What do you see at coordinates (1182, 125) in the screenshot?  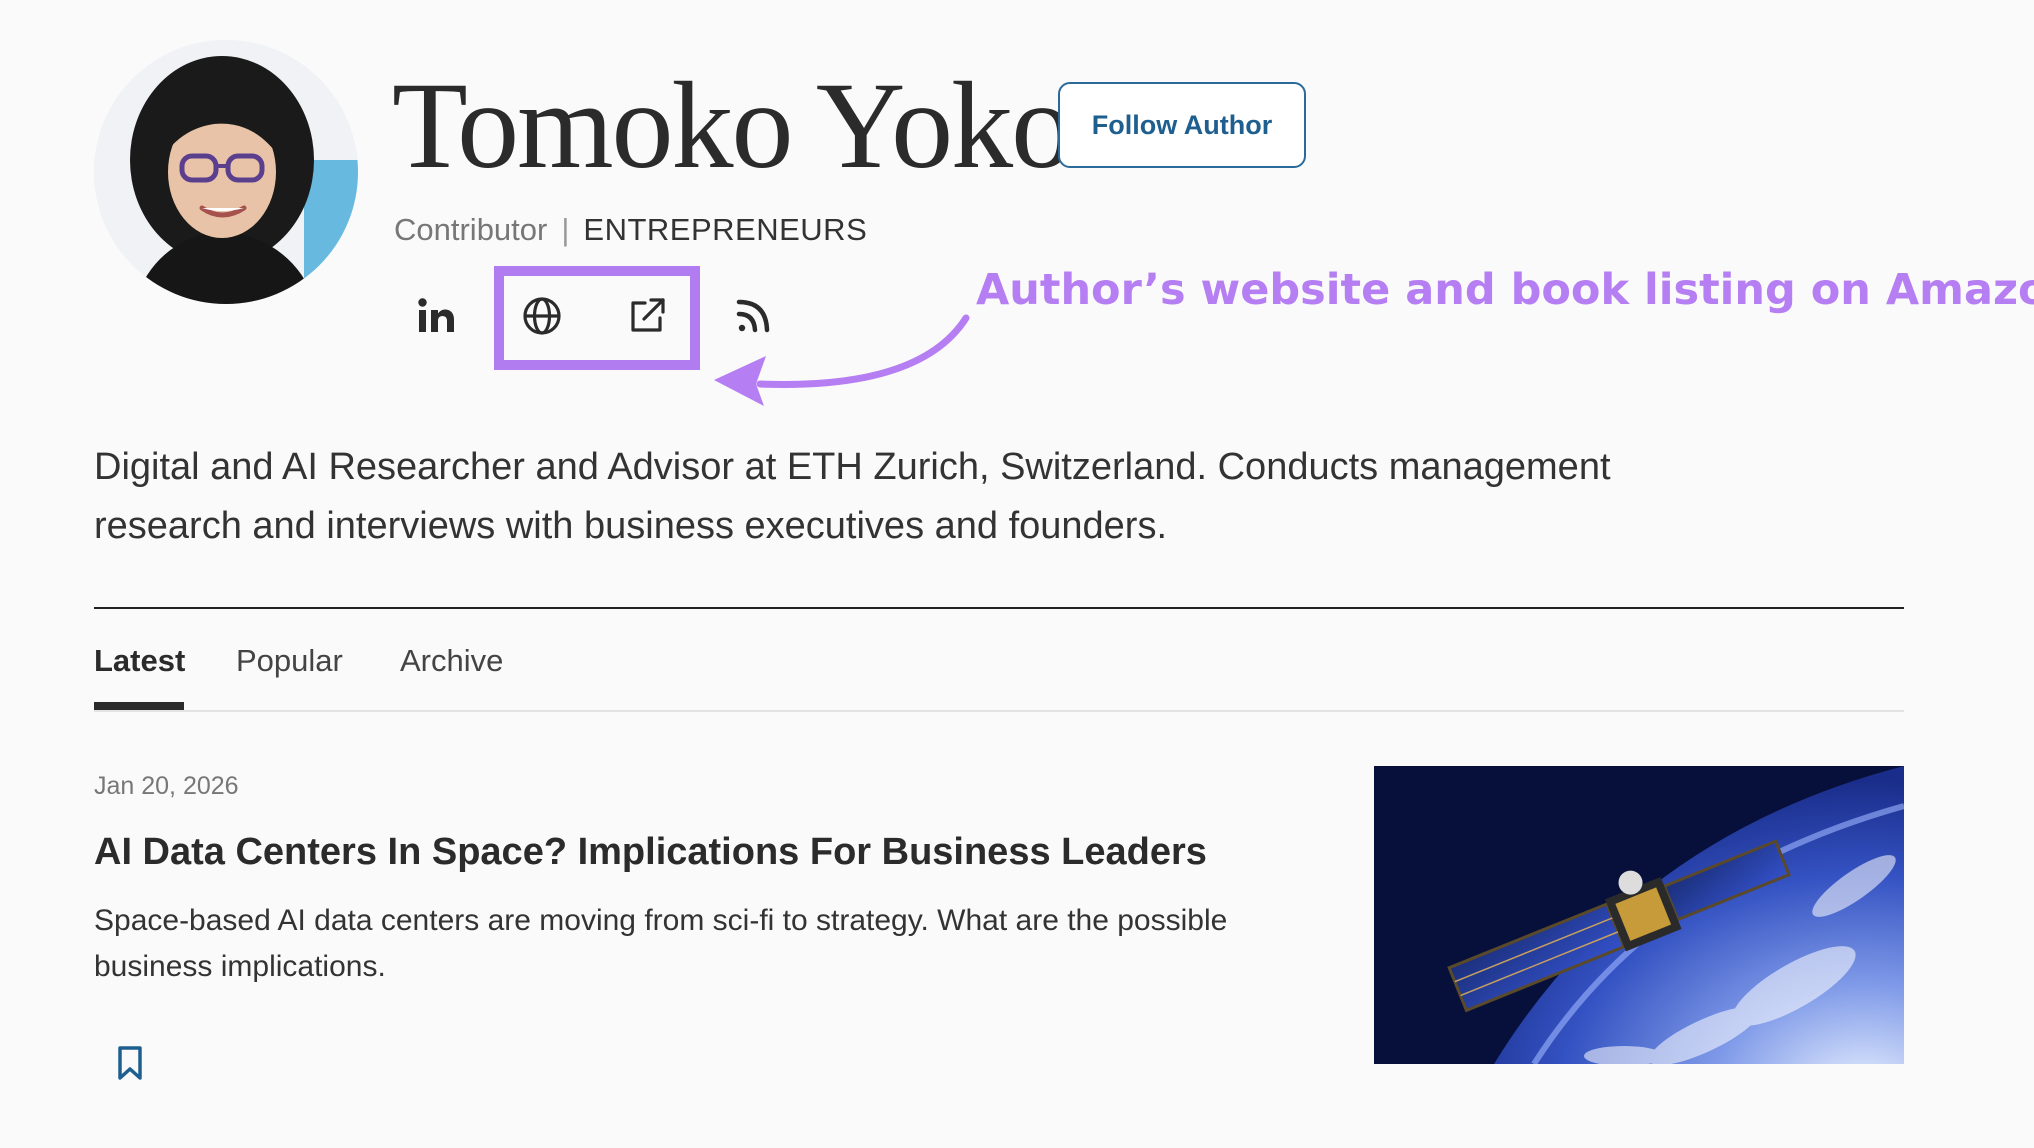 I see `follow-author-button: Follow Author` at bounding box center [1182, 125].